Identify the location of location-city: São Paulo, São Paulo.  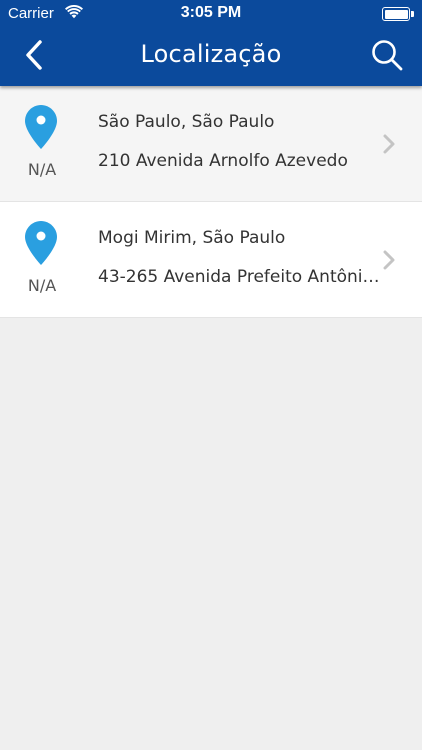
(186, 122).